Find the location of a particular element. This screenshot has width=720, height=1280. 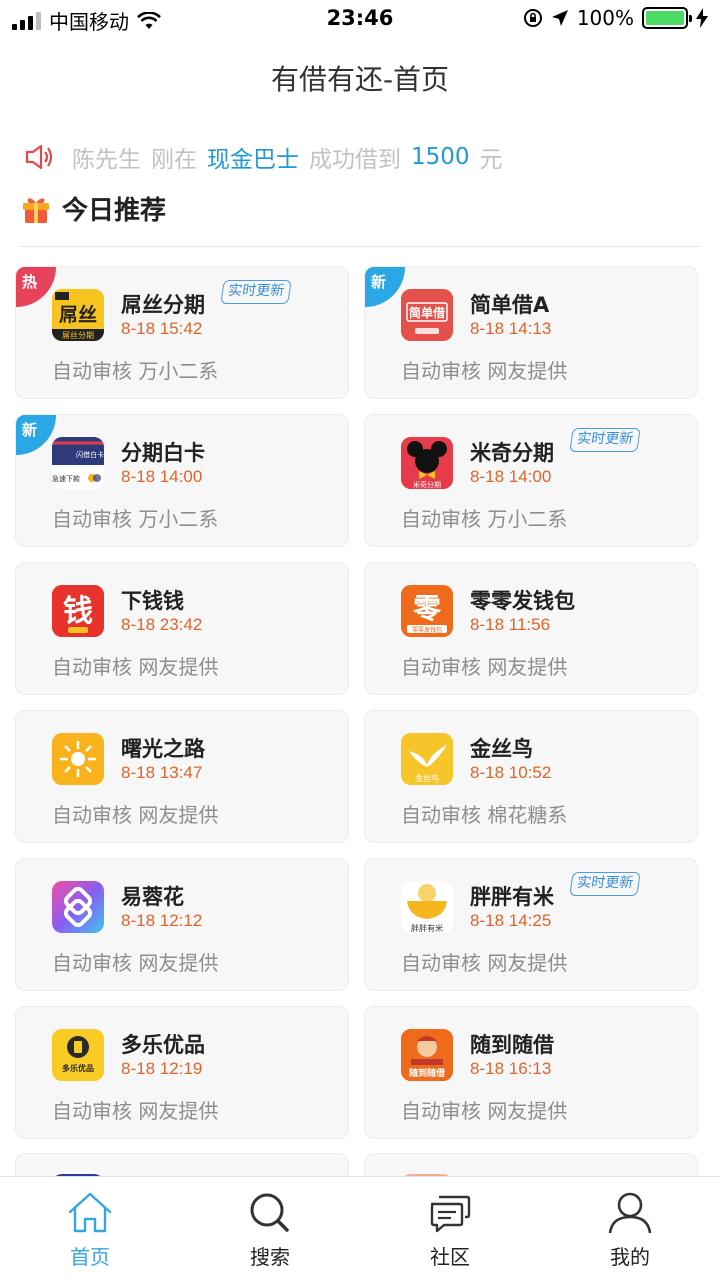

app-time: 8-18 12:19 is located at coordinates (162, 1068).